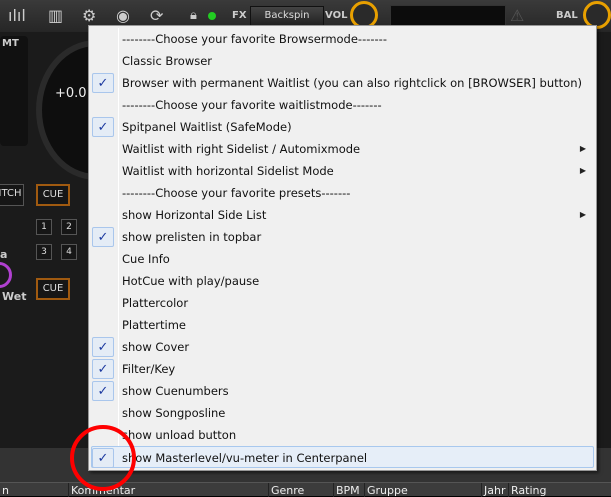  What do you see at coordinates (567, 15) in the screenshot?
I see `bal-label: BAL` at bounding box center [567, 15].